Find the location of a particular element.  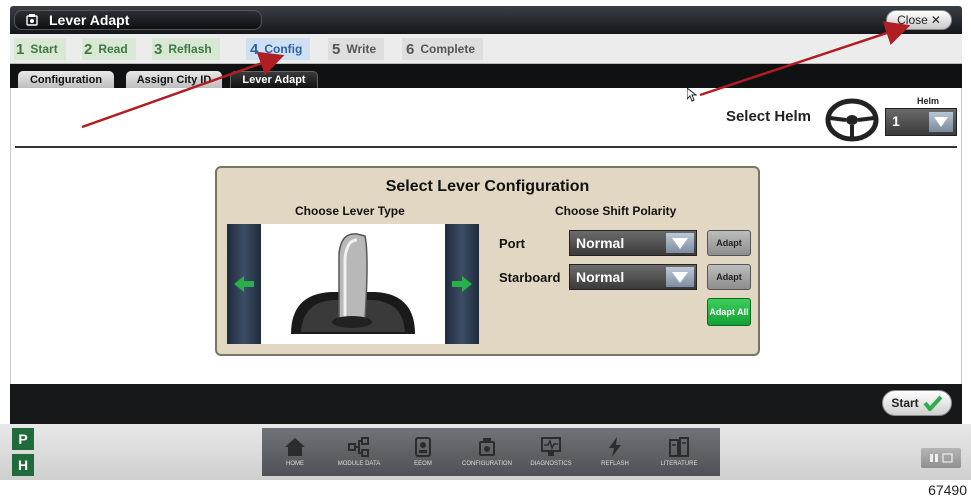

eeom-icon is located at coordinates (423, 447).